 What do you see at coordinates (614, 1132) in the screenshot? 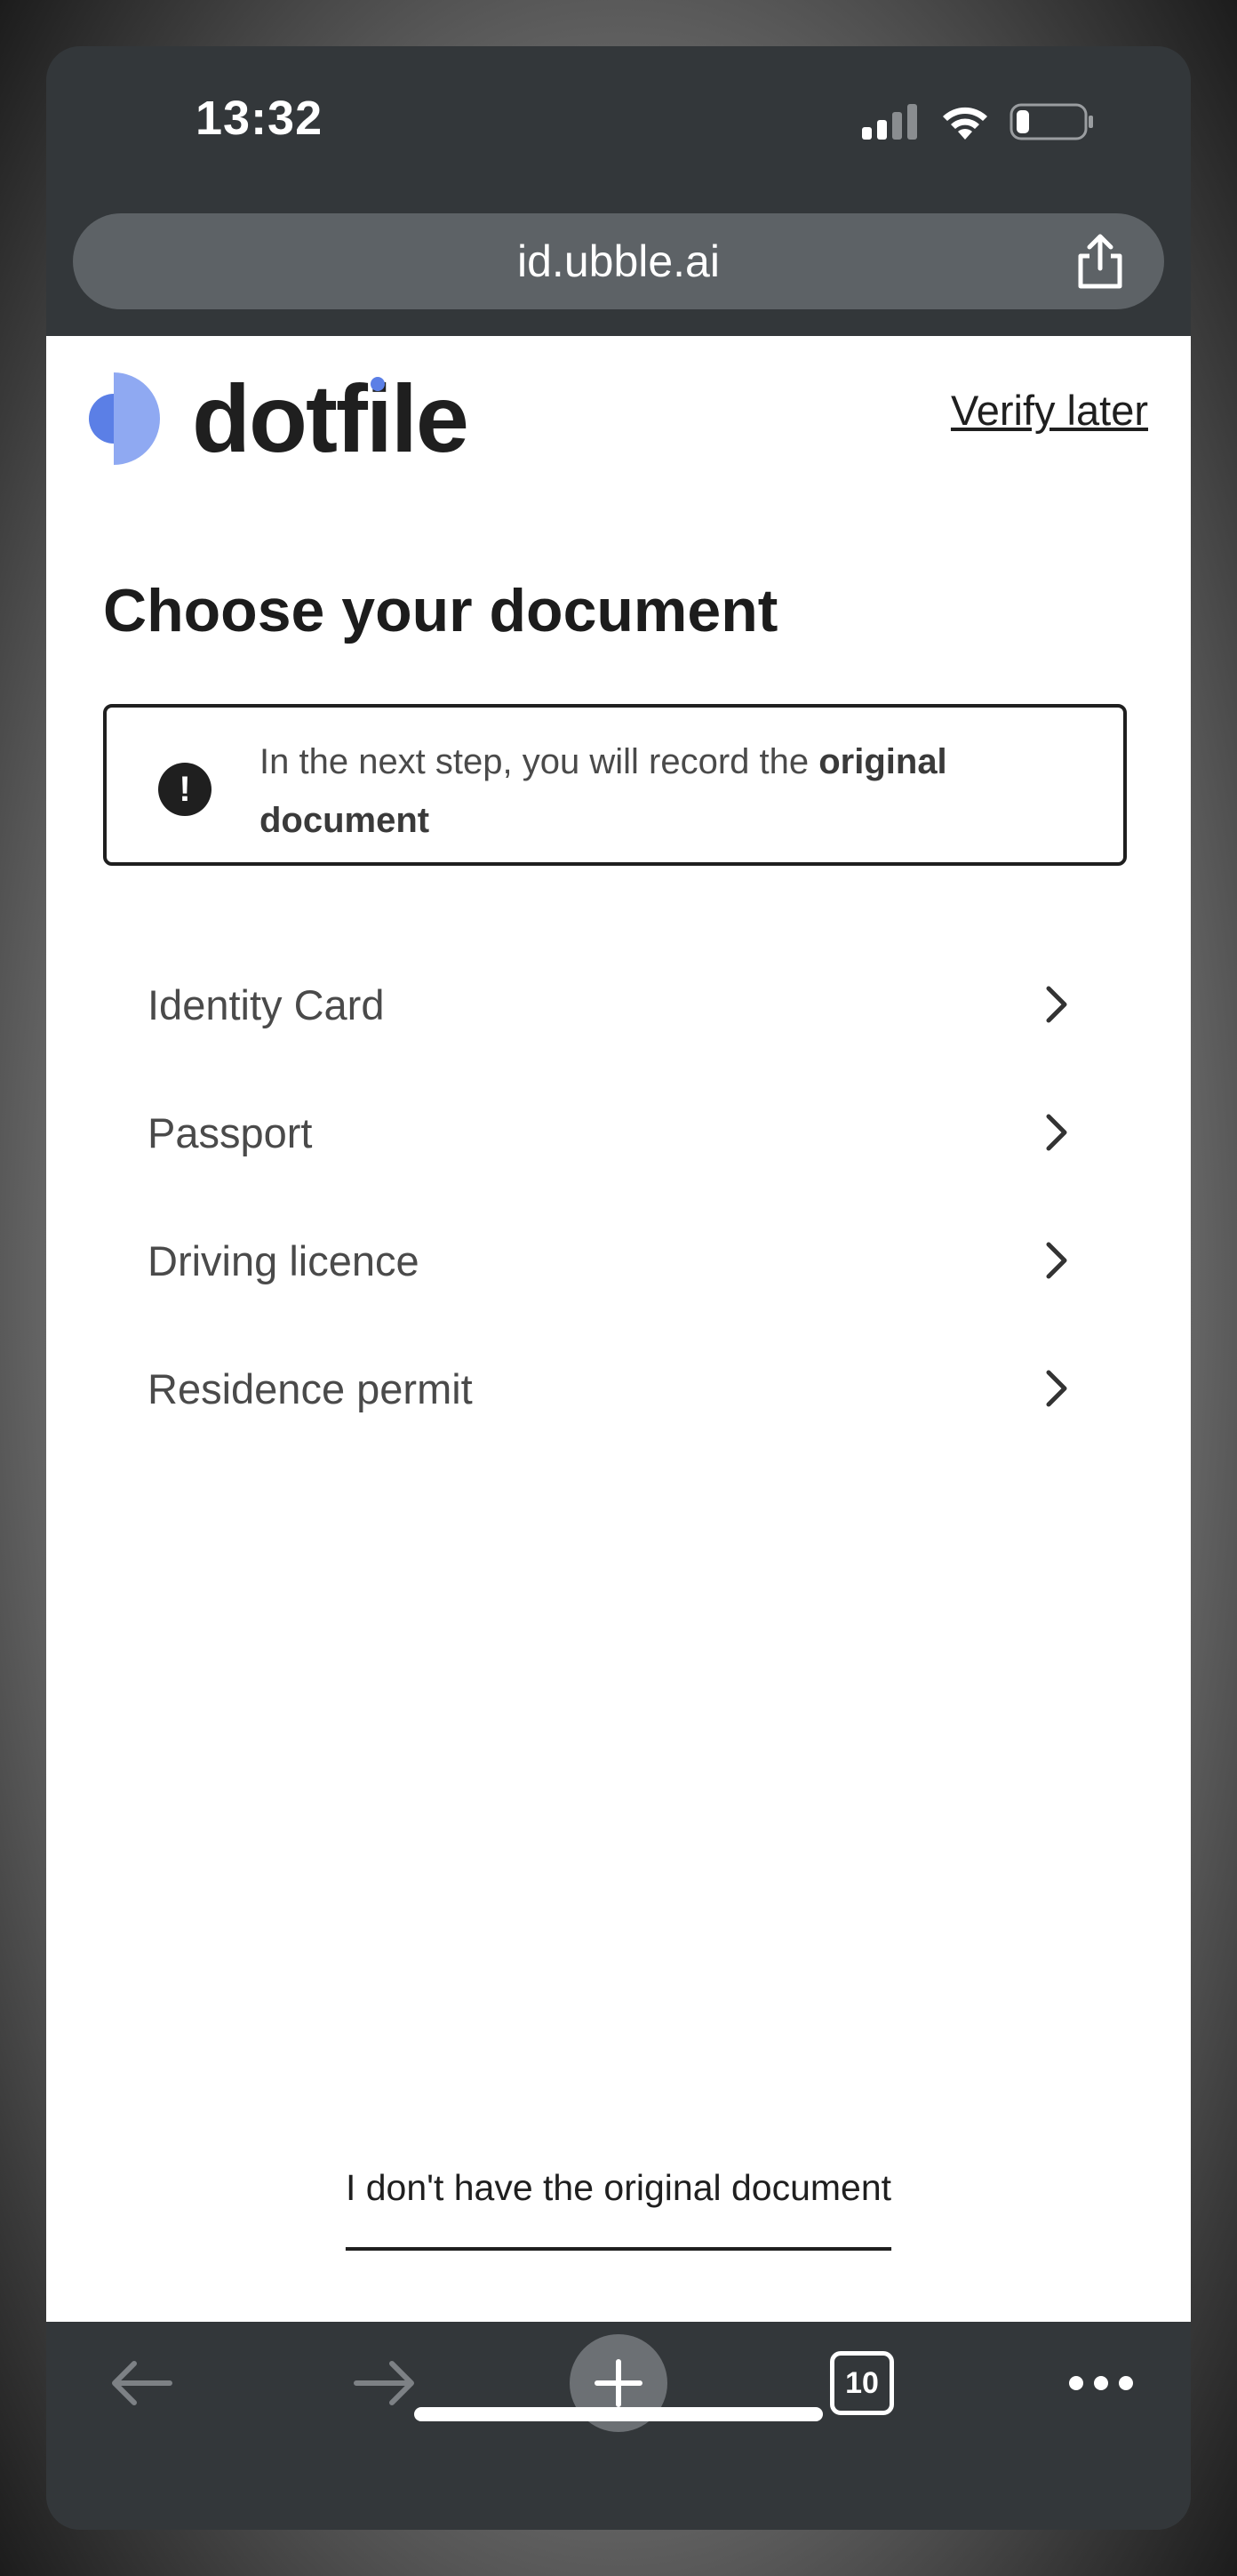
I see `document-option-passport: Passport` at bounding box center [614, 1132].